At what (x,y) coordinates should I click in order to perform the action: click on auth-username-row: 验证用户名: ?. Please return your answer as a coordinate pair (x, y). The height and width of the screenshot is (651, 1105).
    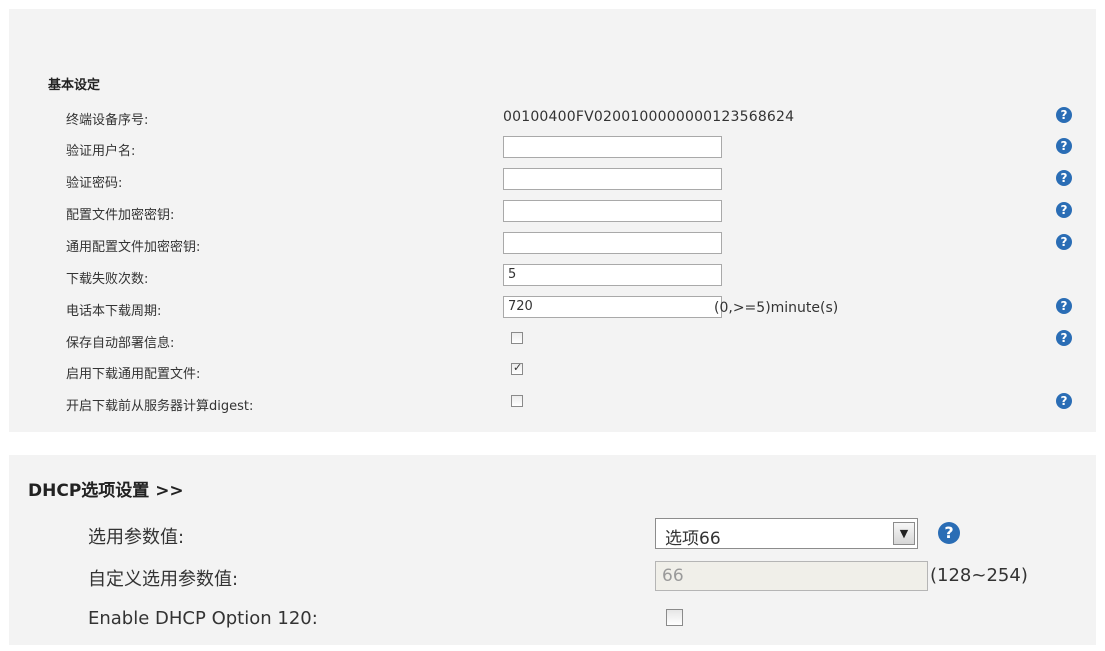
    Looking at the image, I should click on (552, 148).